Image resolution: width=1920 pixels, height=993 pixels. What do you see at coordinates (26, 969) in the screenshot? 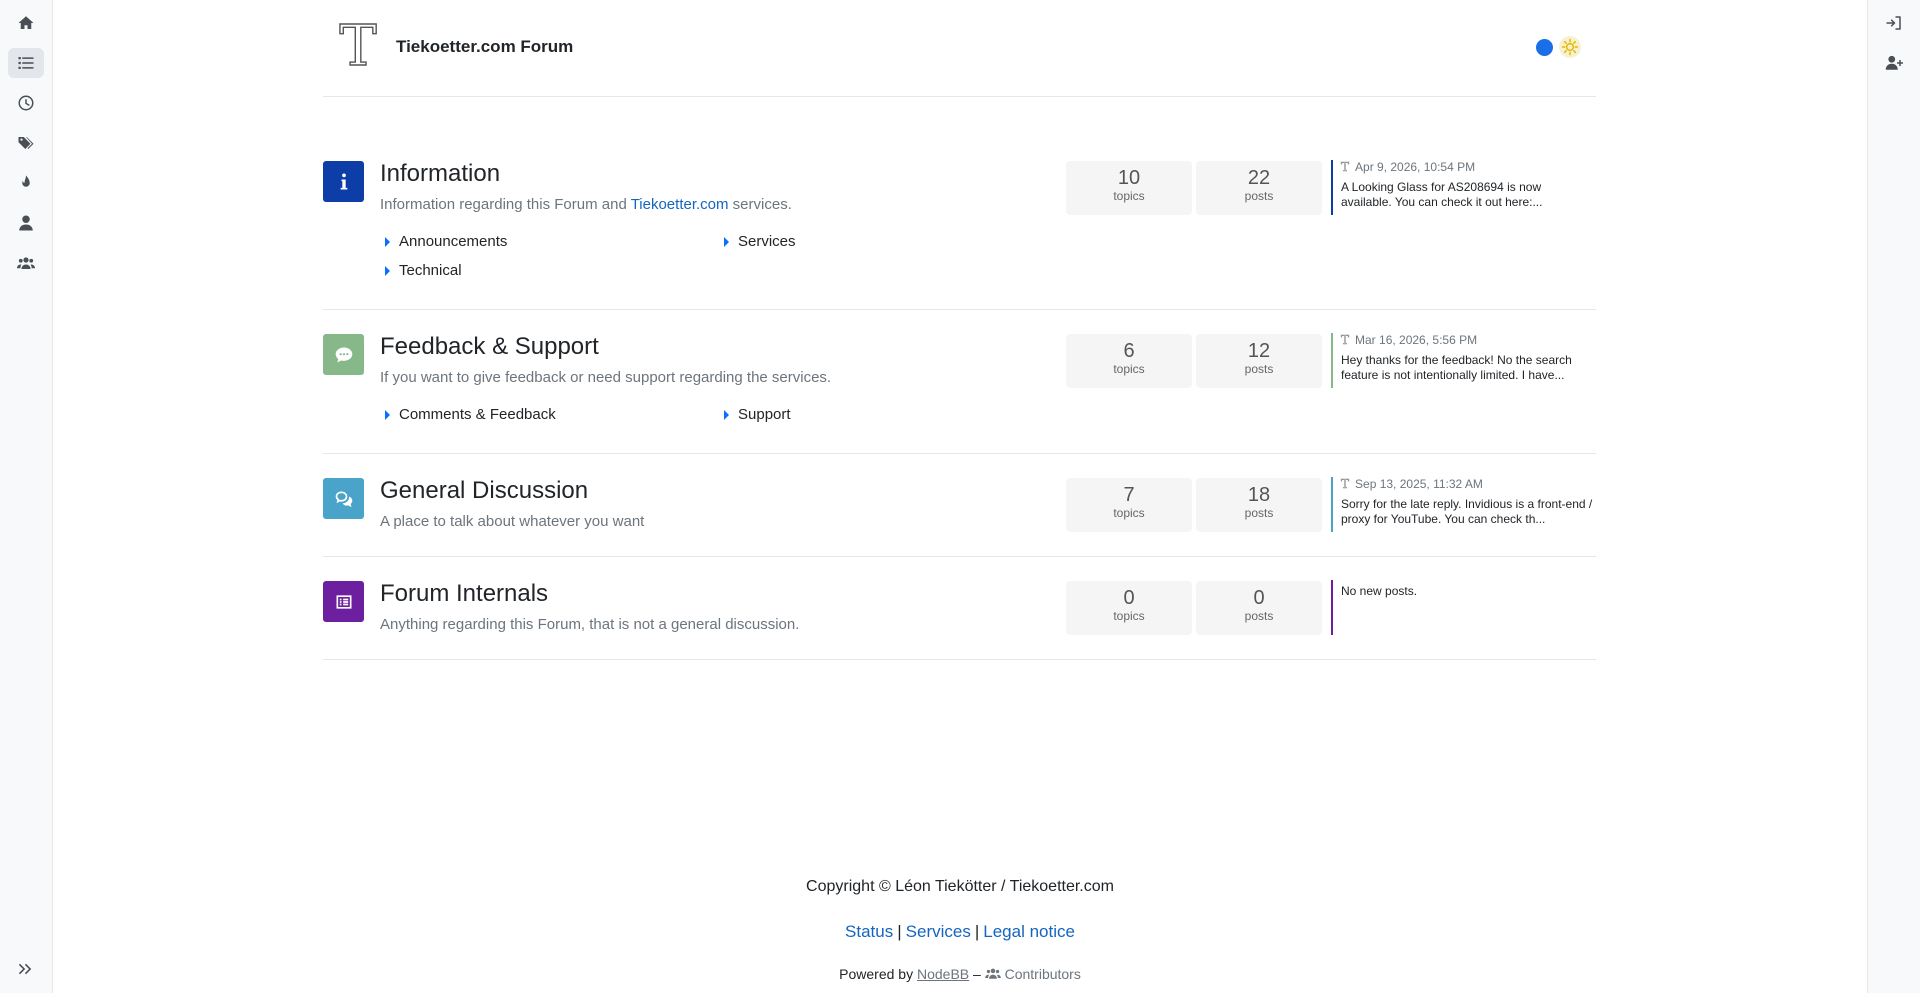
I see `expand-icon` at bounding box center [26, 969].